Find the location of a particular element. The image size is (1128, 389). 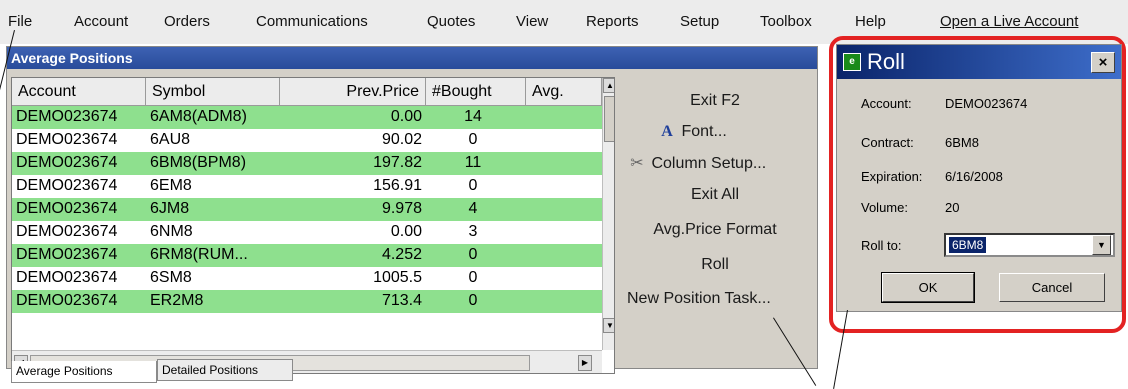

menu-communications: Communications is located at coordinates (312, 21).